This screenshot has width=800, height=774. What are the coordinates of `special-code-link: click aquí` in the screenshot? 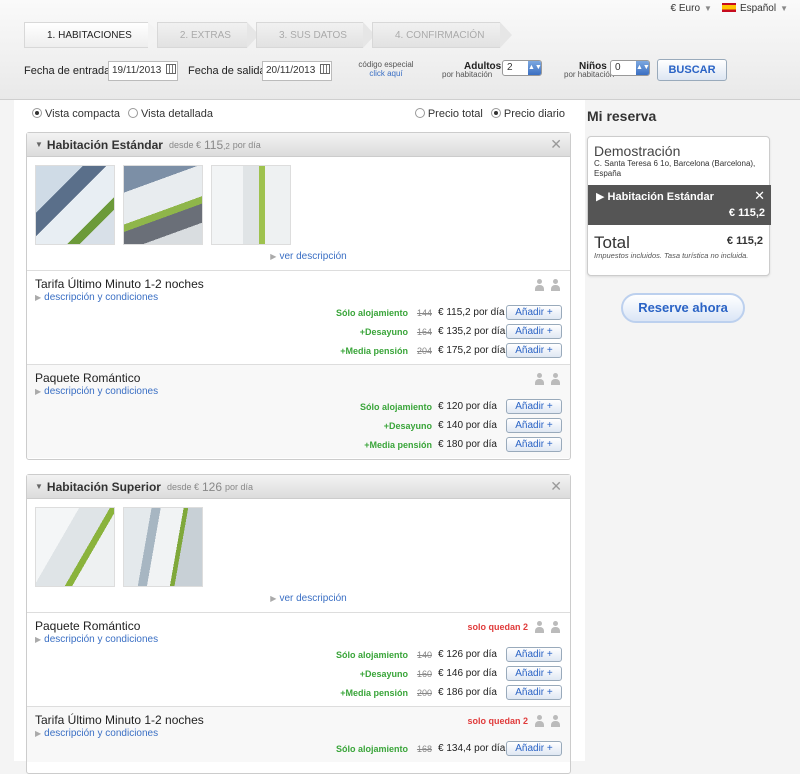 It's located at (386, 73).